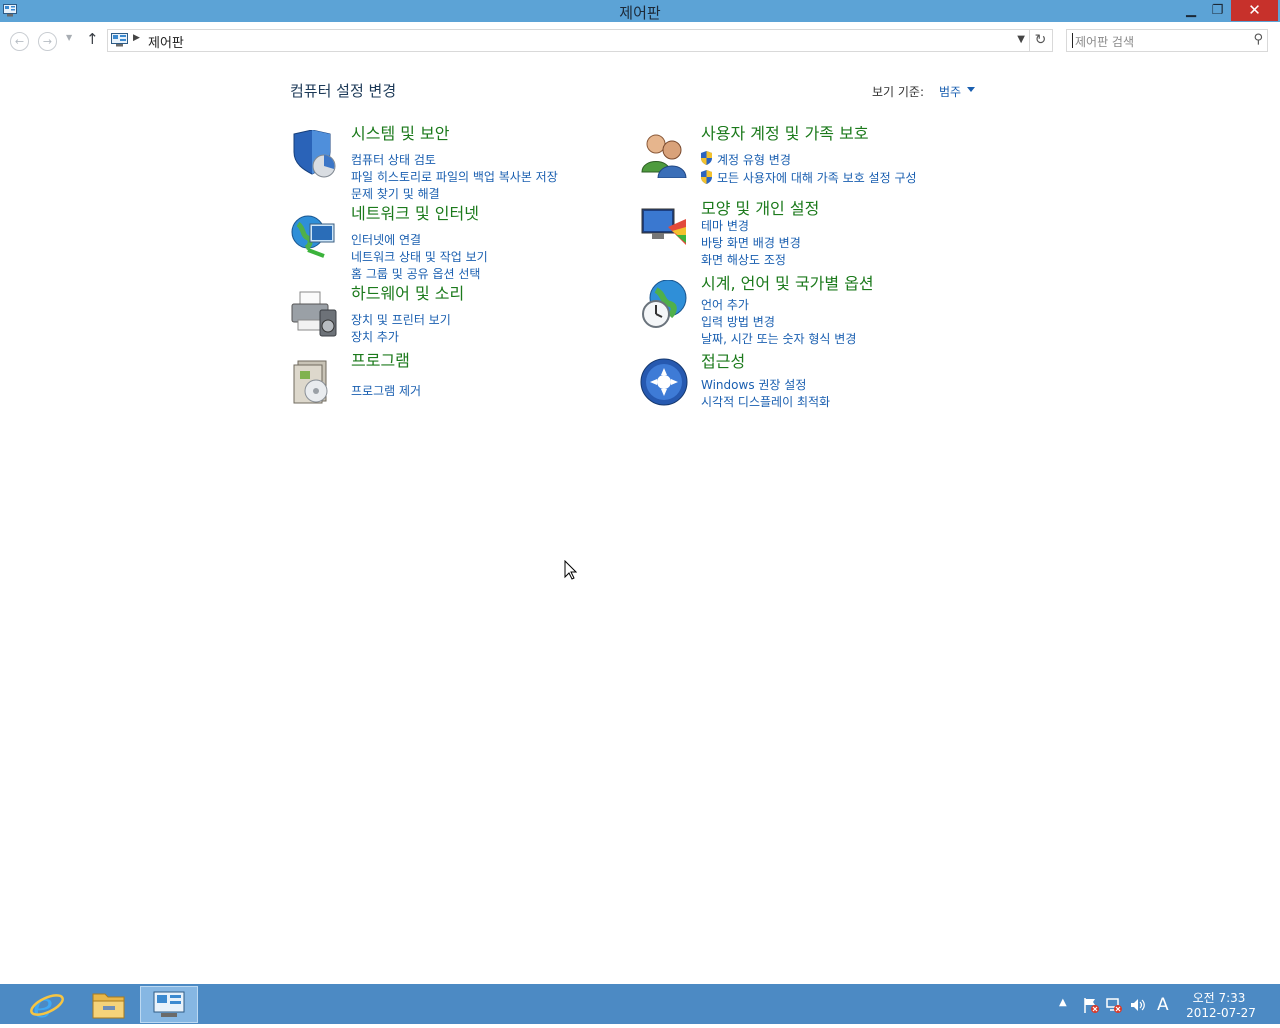  What do you see at coordinates (401, 319) in the screenshot?
I see `link-devices-printers: 장치 및 프린터 보기` at bounding box center [401, 319].